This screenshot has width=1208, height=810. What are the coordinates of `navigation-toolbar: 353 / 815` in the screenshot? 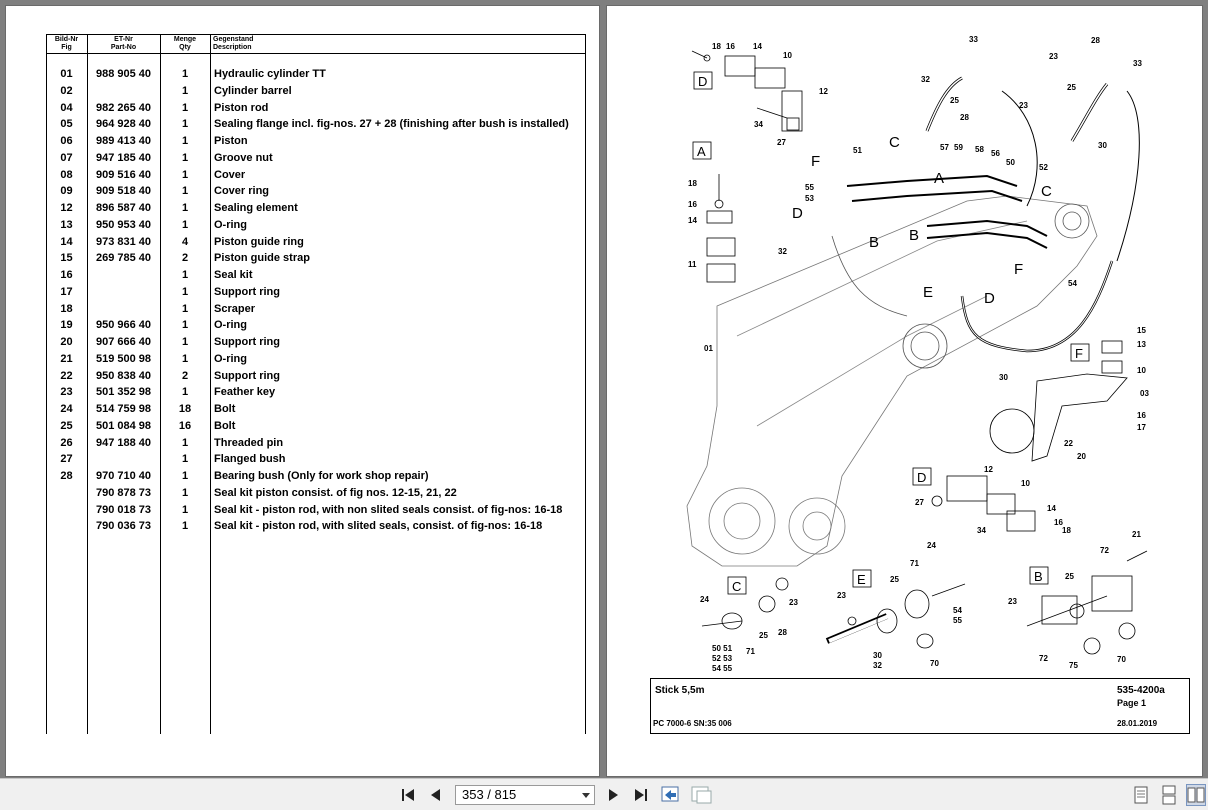 It's located at (604, 794).